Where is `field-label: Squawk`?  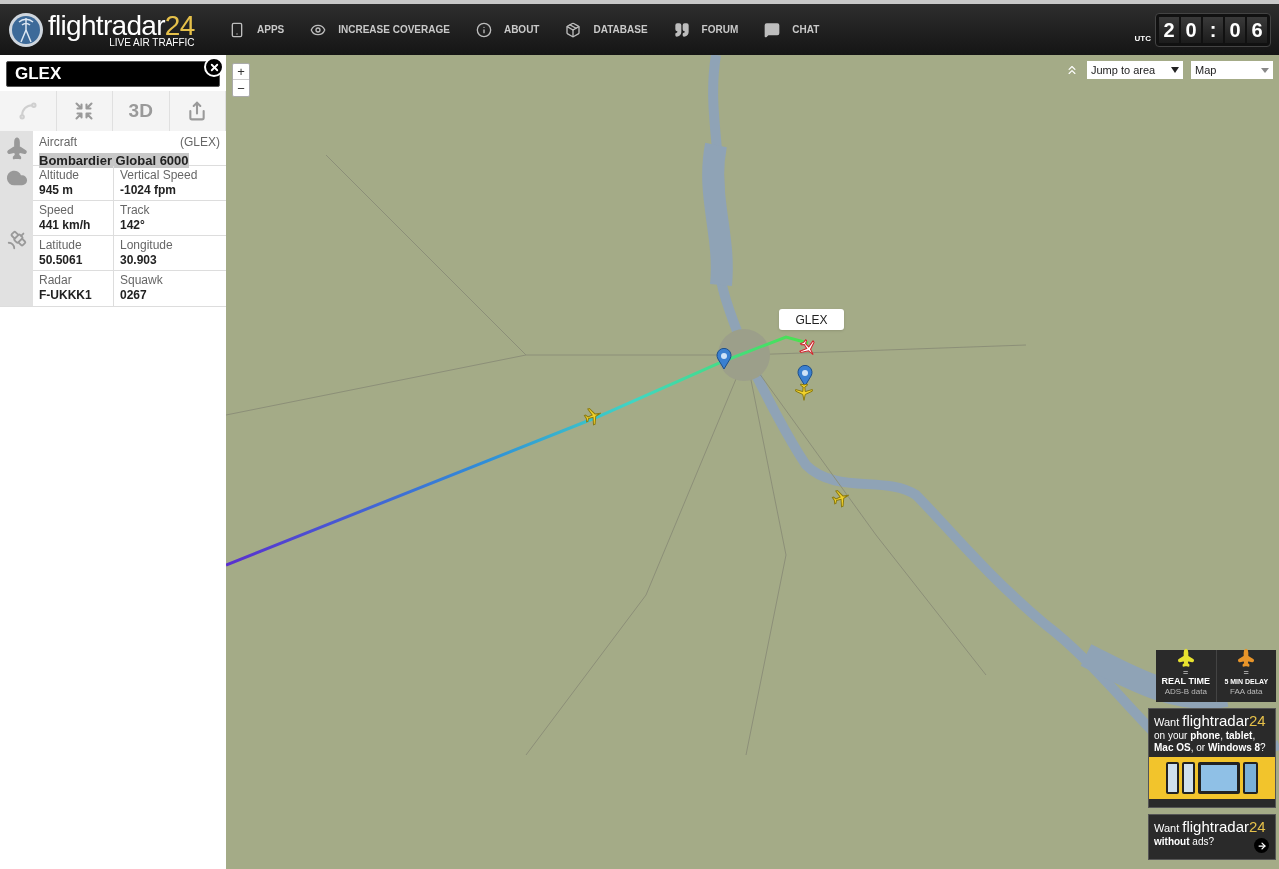
field-label: Squawk is located at coordinates (142, 280).